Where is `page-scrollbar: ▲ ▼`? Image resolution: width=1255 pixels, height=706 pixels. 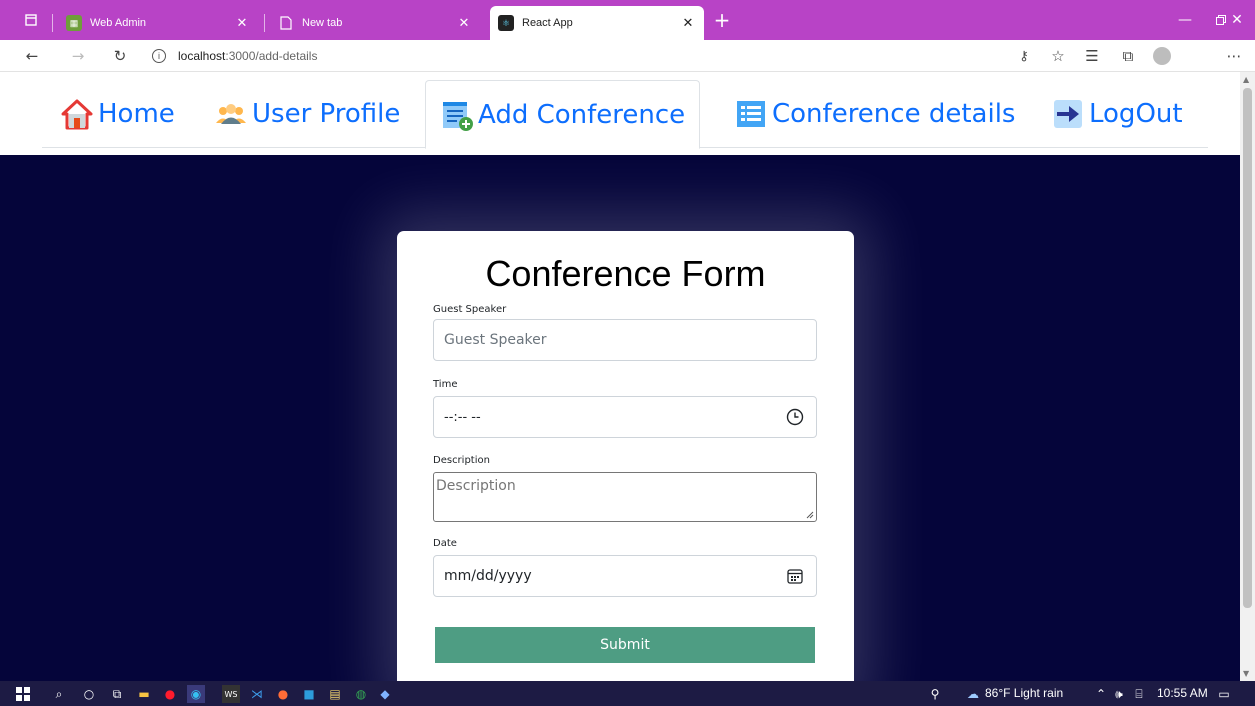
page-scrollbar: ▲ ▼ is located at coordinates (1247, 376).